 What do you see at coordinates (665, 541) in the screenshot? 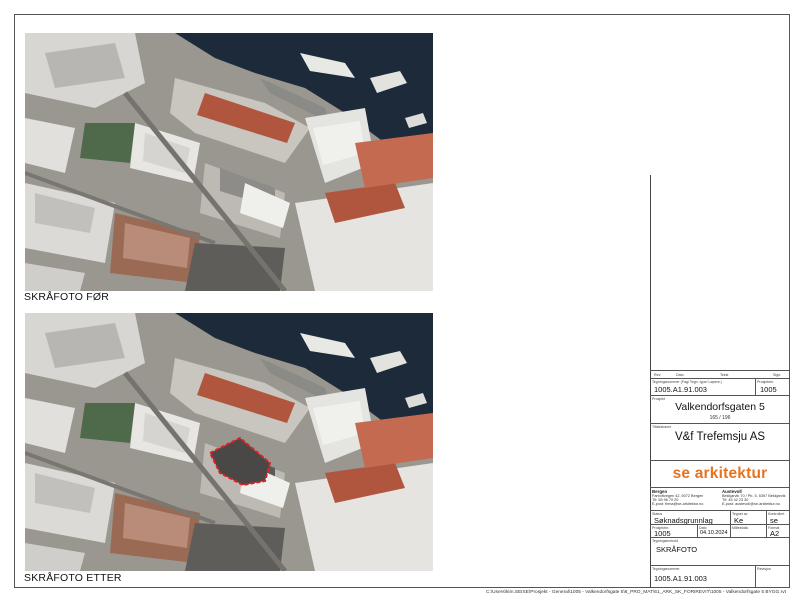
I see `drawing-title-label: Tegningsinnhold` at bounding box center [665, 541].